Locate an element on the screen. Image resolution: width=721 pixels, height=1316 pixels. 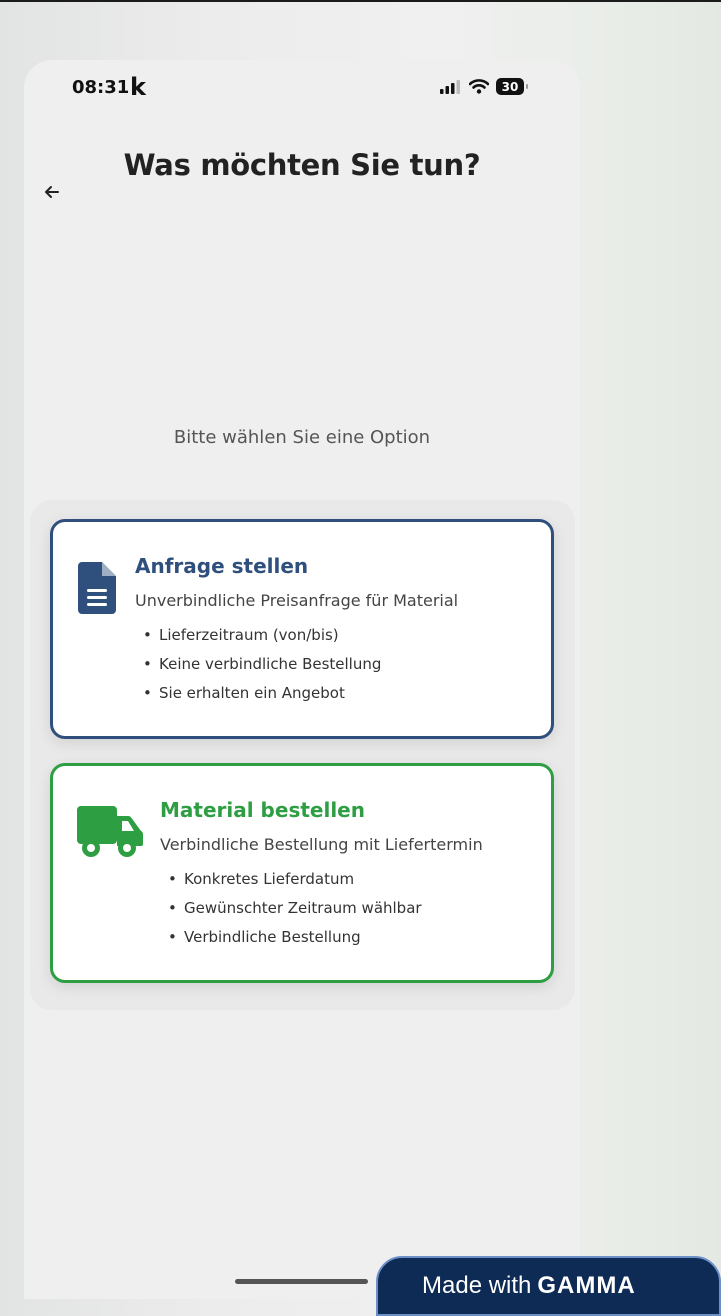
back-arrow-icon is located at coordinates (52, 192).